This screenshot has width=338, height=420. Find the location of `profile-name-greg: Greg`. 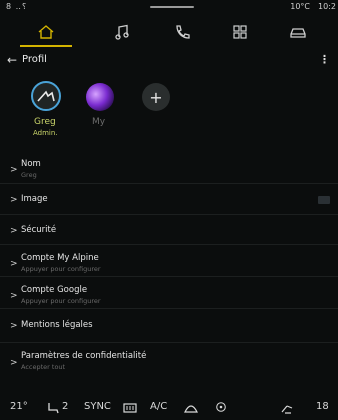

profile-name-greg: Greg is located at coordinates (45, 122).